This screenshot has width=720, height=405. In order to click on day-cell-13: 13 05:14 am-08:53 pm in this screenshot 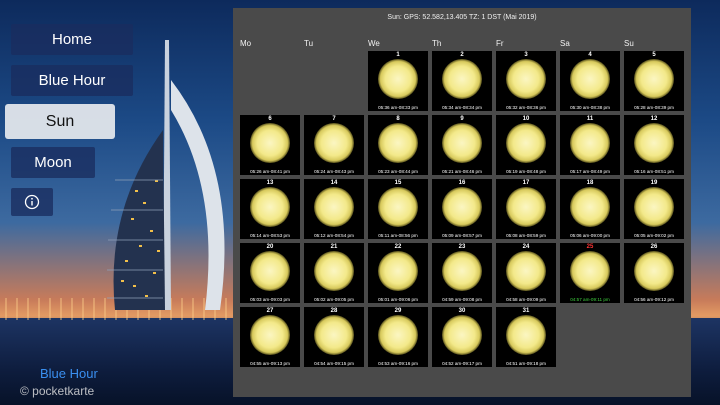, I will do `click(270, 209)`.